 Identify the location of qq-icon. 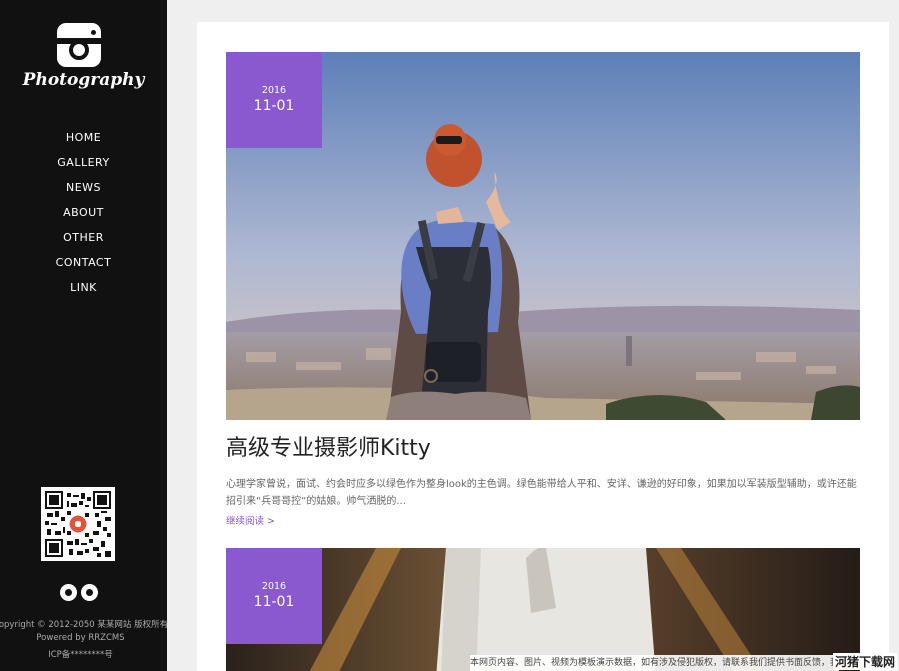
(89, 592).